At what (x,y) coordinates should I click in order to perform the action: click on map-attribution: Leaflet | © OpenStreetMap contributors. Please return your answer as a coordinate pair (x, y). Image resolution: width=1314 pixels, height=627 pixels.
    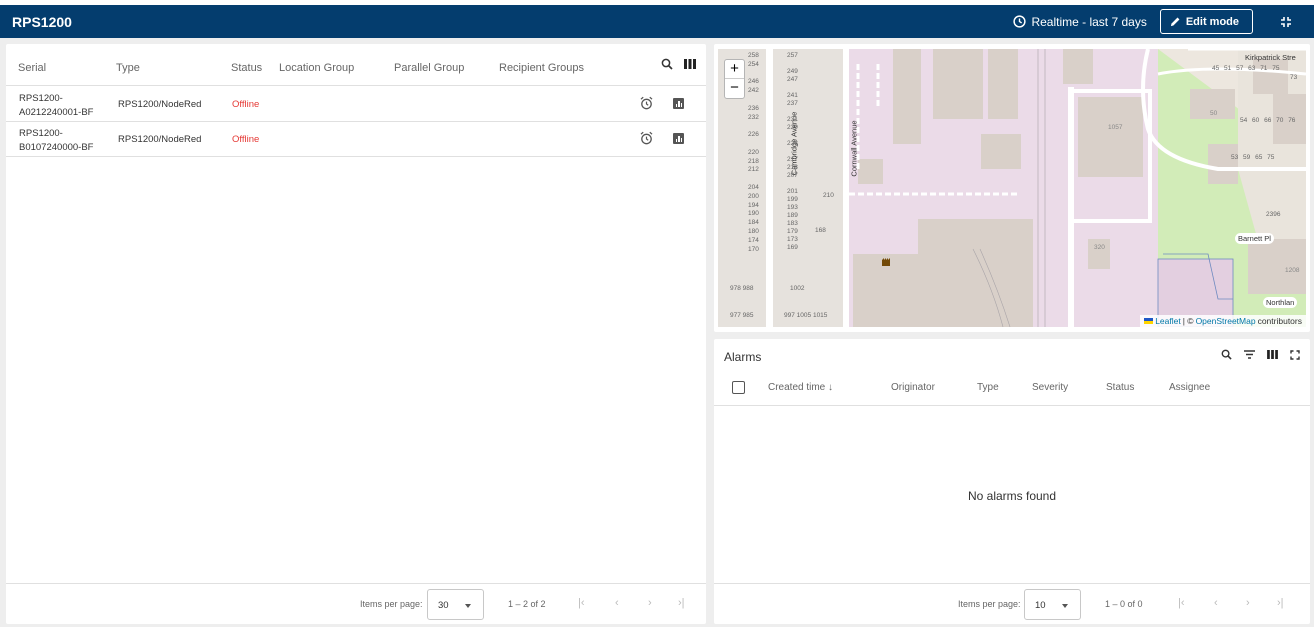
    Looking at the image, I should click on (1223, 321).